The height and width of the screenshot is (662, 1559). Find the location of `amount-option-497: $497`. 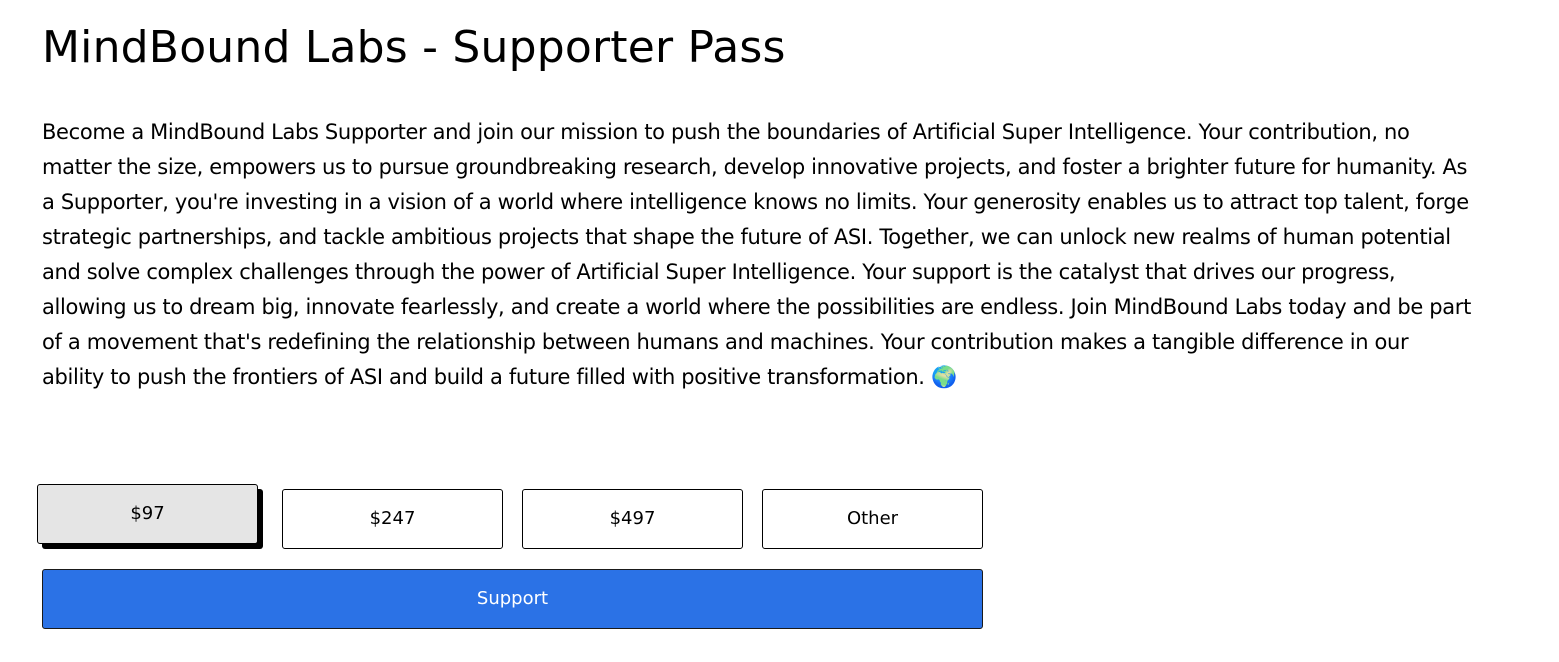

amount-option-497: $497 is located at coordinates (632, 519).